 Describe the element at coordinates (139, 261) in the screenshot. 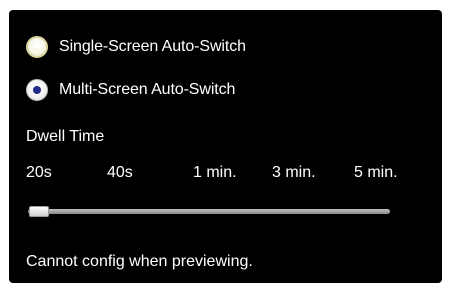

I see `status-message: Cannot config when previewing.` at that location.